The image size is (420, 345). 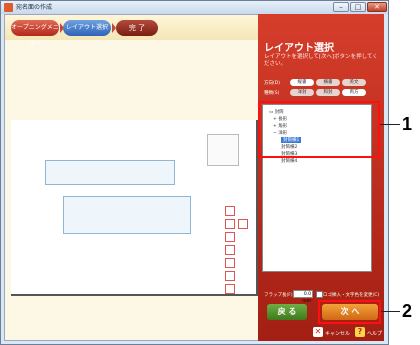 What do you see at coordinates (223, 150) in the screenshot?
I see `stamp-area` at bounding box center [223, 150].